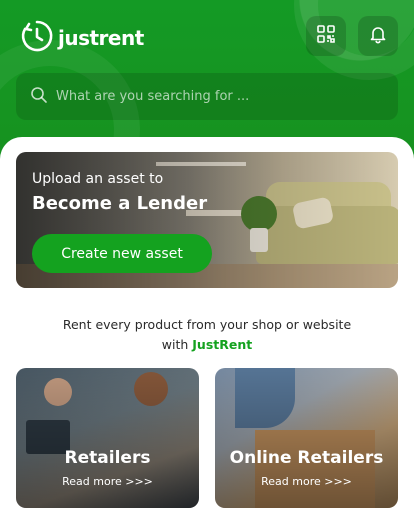 This screenshot has width=414, height=527. I want to click on search-icon, so click(39, 97).